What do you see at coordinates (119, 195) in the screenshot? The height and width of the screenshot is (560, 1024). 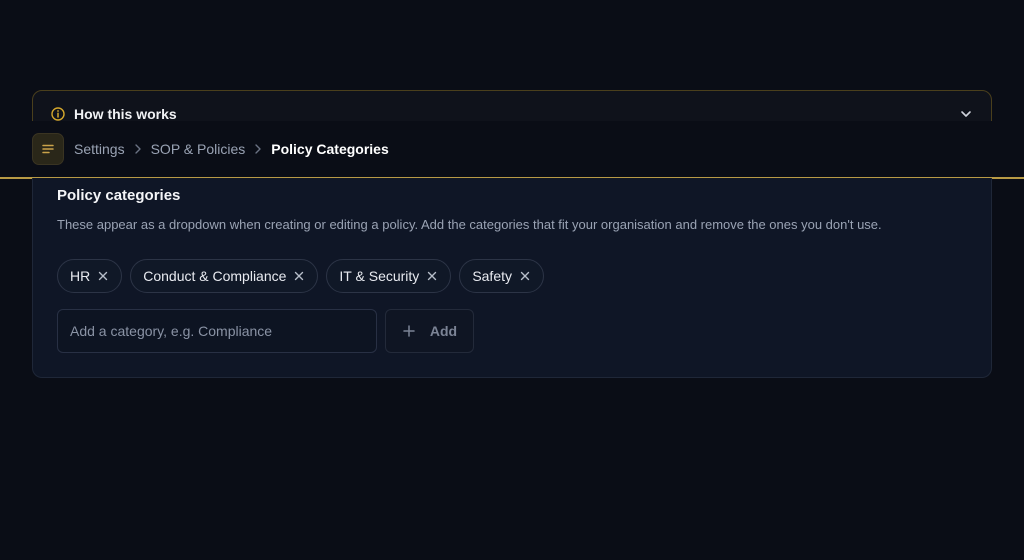 I see `card-title: Policy categories` at bounding box center [119, 195].